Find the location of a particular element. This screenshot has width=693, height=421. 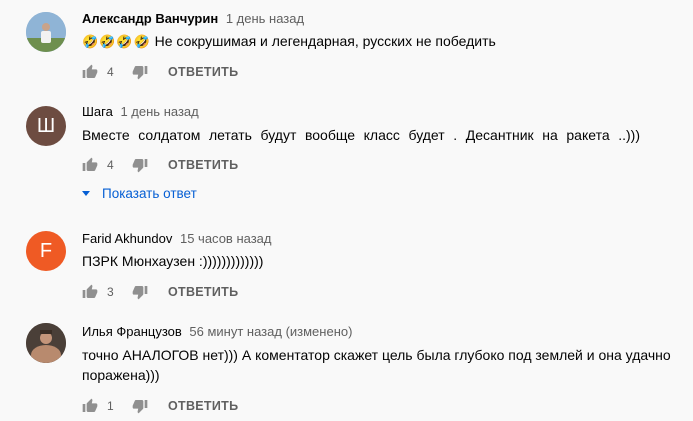

like-count: 1 is located at coordinates (110, 406).